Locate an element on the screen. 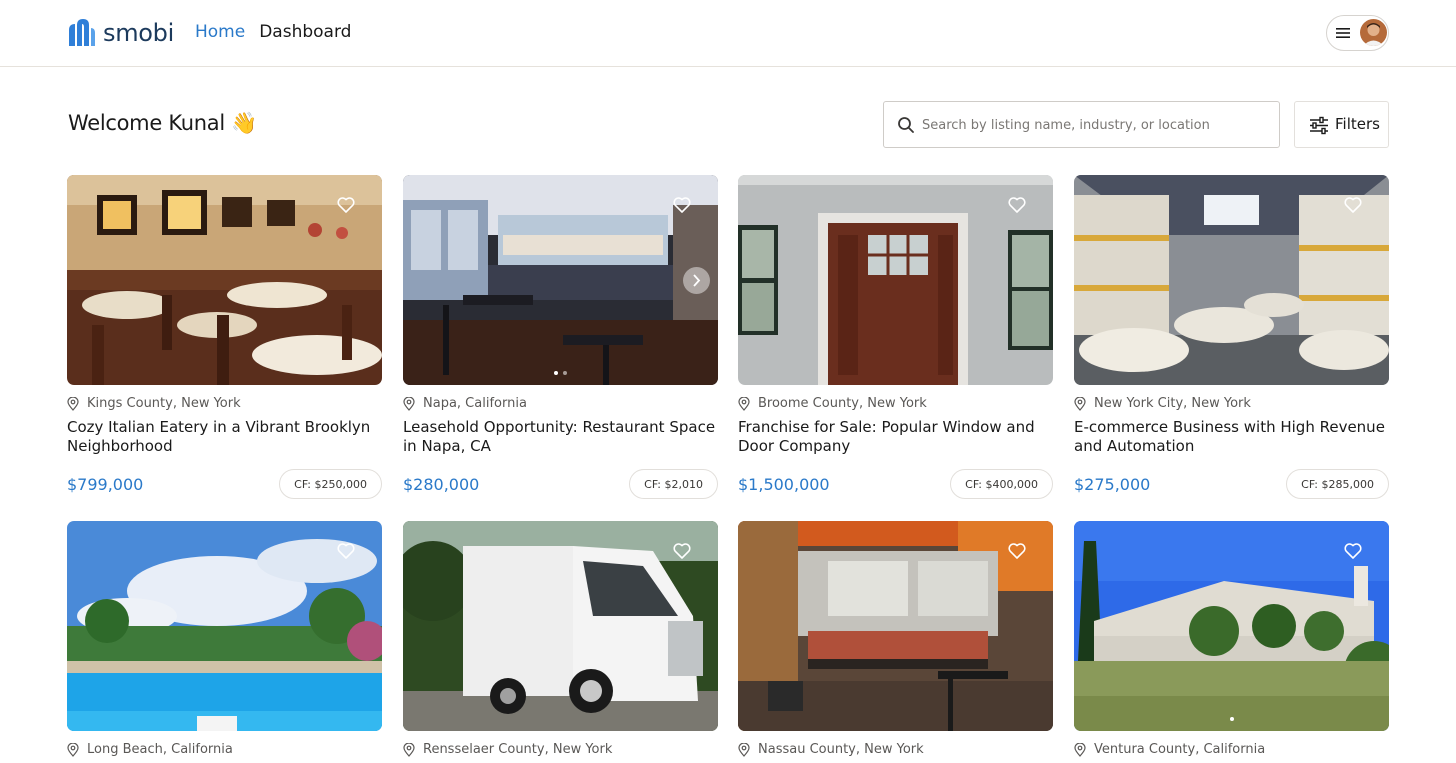 Image resolution: width=1456 pixels, height=763 pixels. smobi-logo-icon is located at coordinates (82, 32).